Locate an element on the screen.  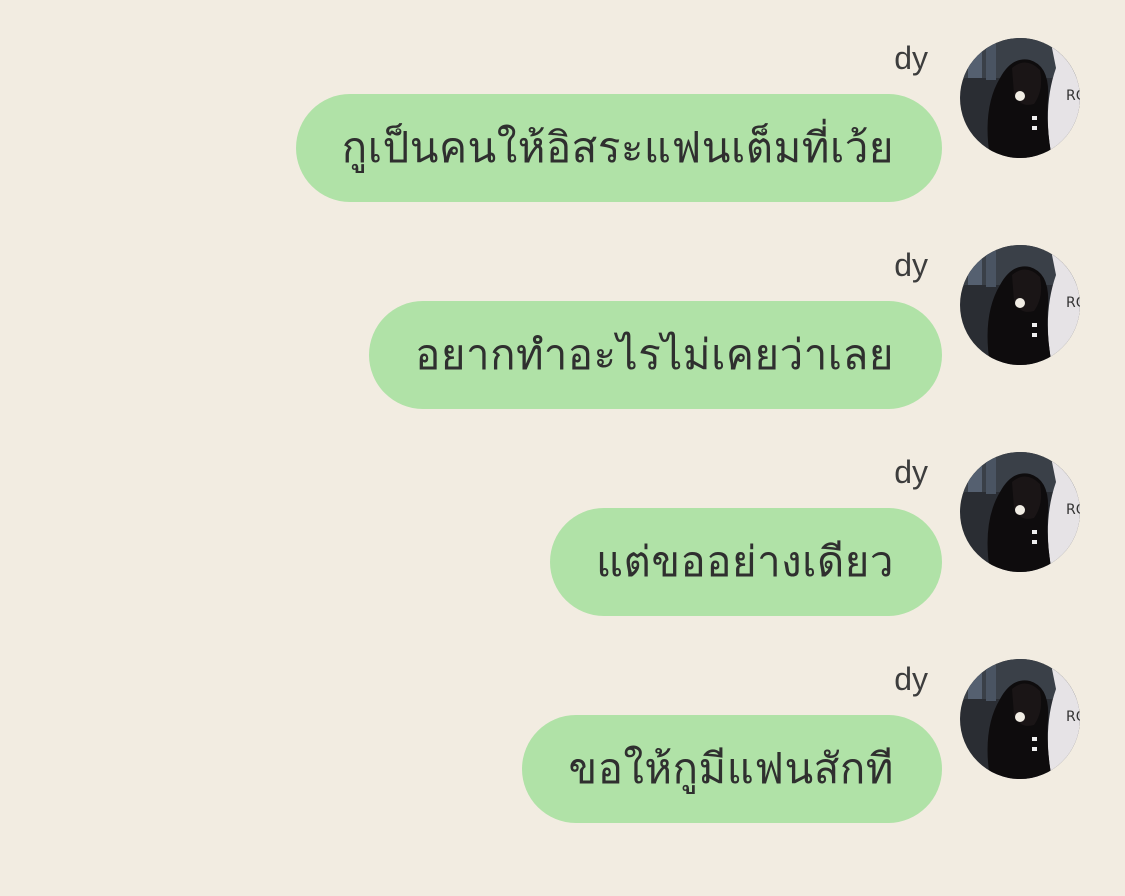
message-bubble: อยากทำอะไรไม่เคยว่าเลย is located at coordinates (655, 355).